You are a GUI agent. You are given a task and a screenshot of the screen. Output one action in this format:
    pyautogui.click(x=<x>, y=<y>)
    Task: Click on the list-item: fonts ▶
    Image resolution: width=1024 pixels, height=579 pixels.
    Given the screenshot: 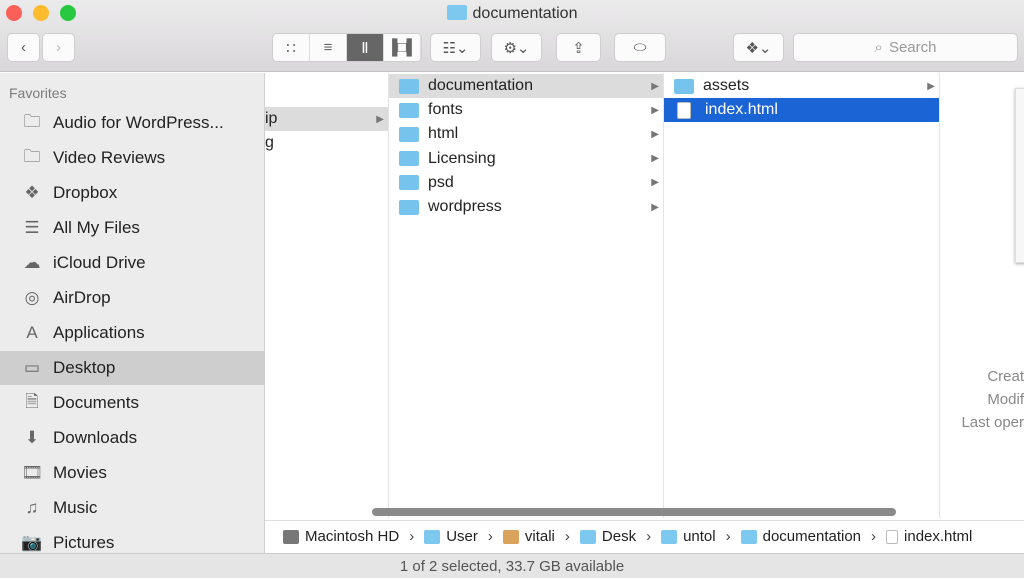 What is the action you would take?
    pyautogui.click(x=526, y=110)
    